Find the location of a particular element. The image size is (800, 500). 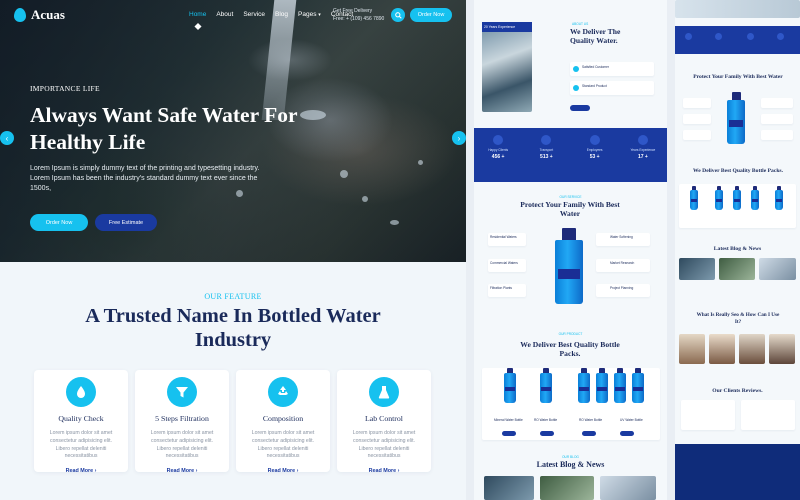

stat-value: 513 + is located at coordinates (546, 157).